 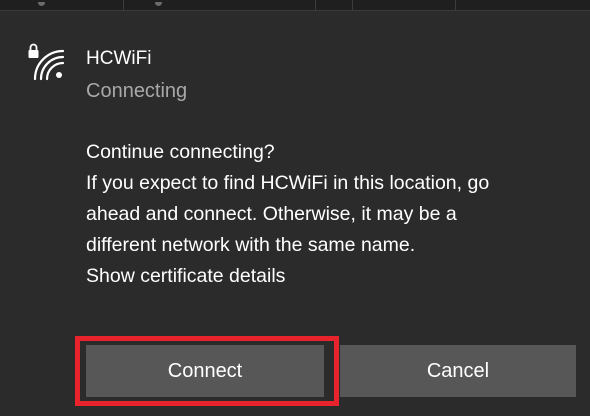 I want to click on taskbar-edge, so click(x=295, y=5).